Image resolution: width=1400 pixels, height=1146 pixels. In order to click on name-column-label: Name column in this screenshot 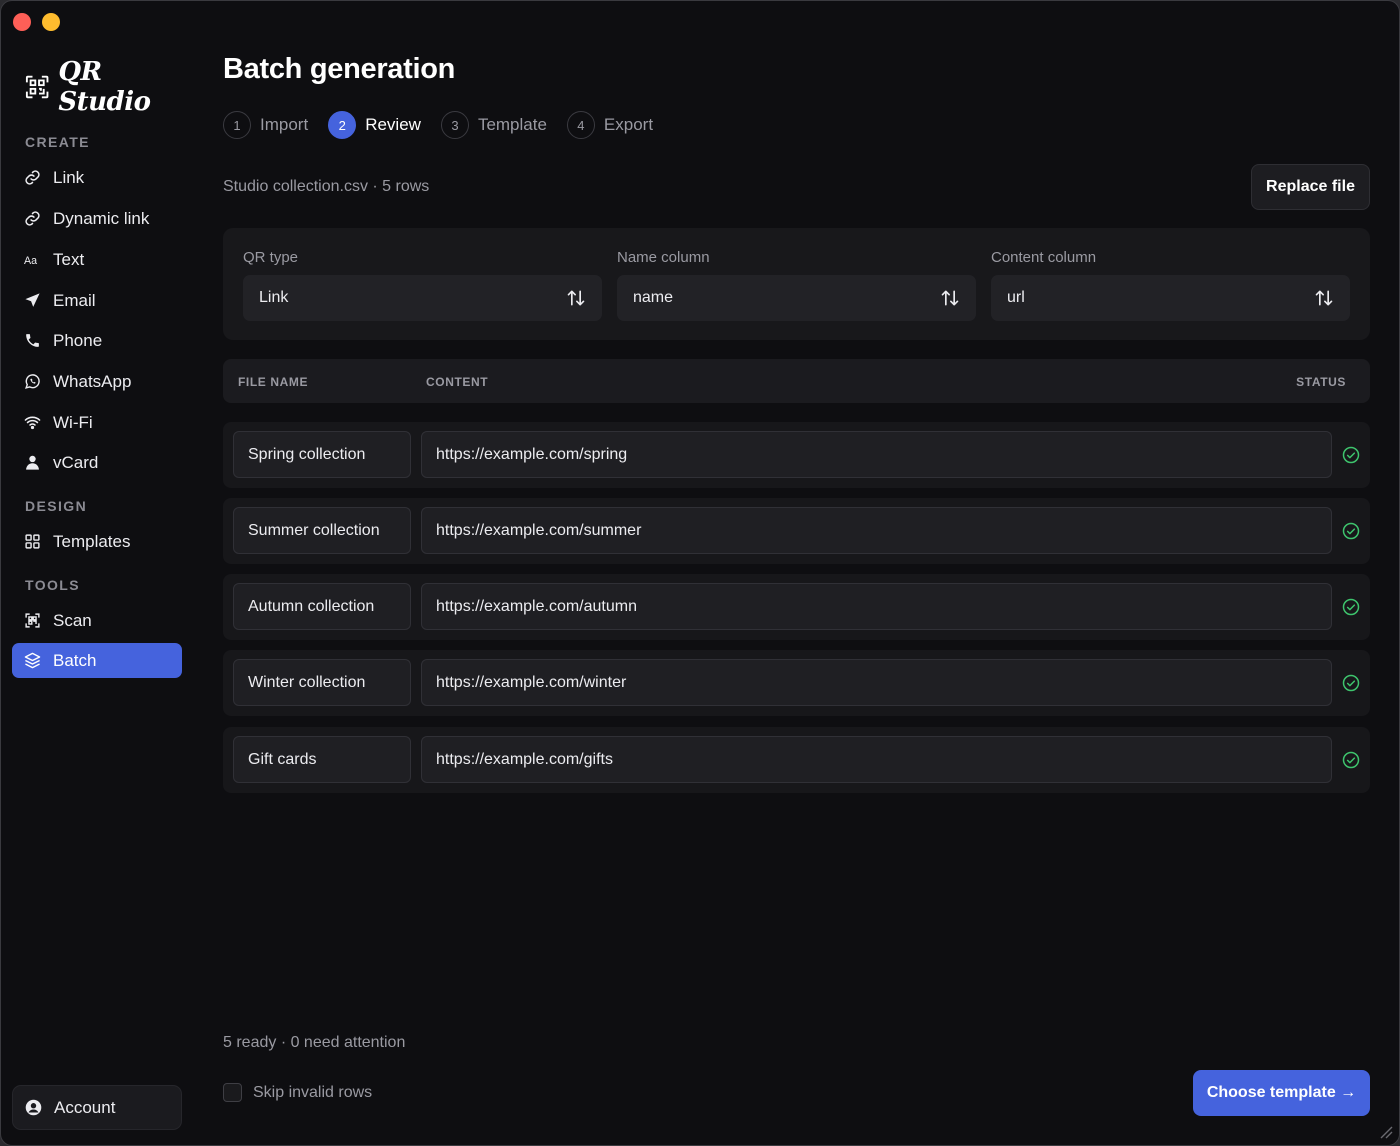, I will do `click(663, 257)`.